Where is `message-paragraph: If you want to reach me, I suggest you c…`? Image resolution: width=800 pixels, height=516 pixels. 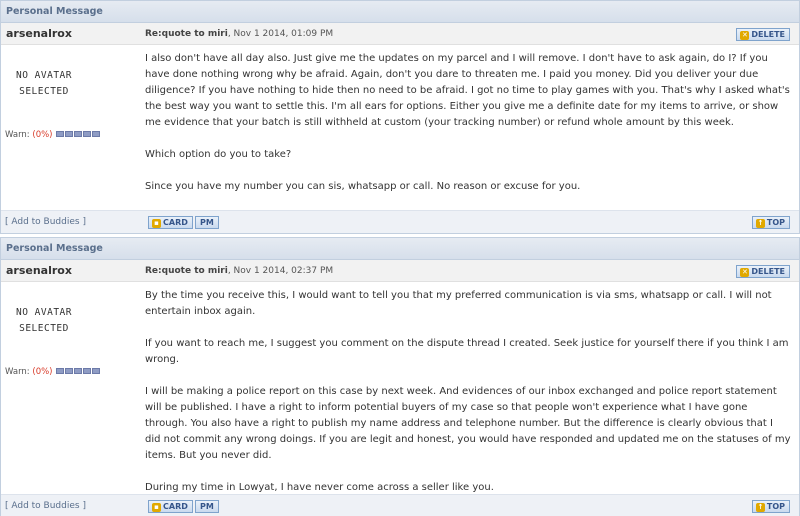 message-paragraph: If you want to reach me, I suggest you c… is located at coordinates (467, 351).